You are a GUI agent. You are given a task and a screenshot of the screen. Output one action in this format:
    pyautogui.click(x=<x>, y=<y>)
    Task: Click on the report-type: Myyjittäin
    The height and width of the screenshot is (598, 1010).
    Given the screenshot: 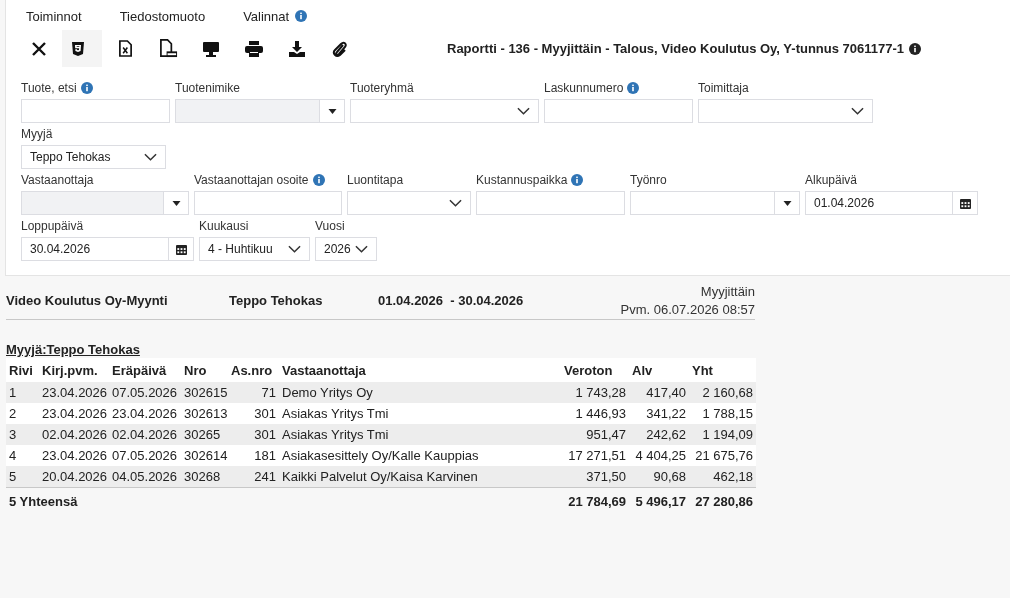 What is the action you would take?
    pyautogui.click(x=727, y=291)
    